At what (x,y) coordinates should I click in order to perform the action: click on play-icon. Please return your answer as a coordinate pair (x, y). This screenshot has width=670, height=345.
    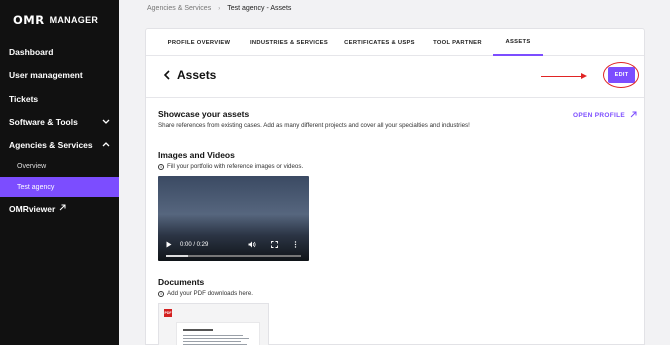
    Looking at the image, I should click on (169, 245).